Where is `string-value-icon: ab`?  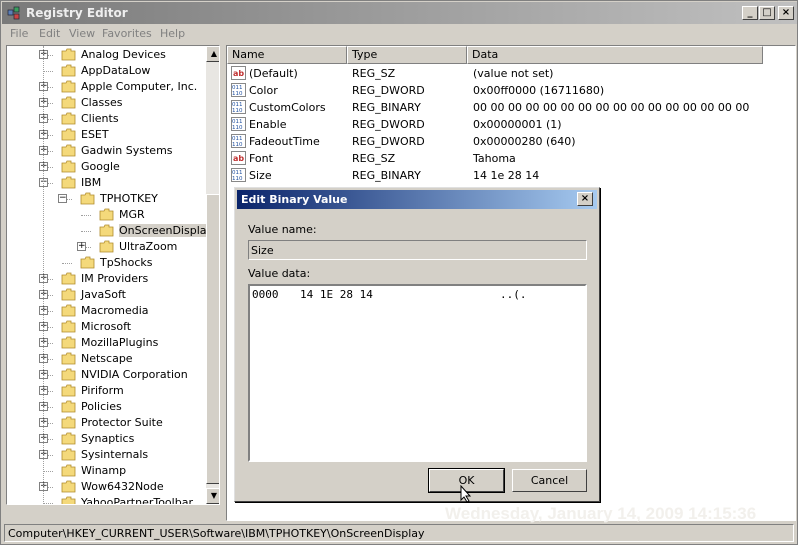 string-value-icon: ab is located at coordinates (238, 158).